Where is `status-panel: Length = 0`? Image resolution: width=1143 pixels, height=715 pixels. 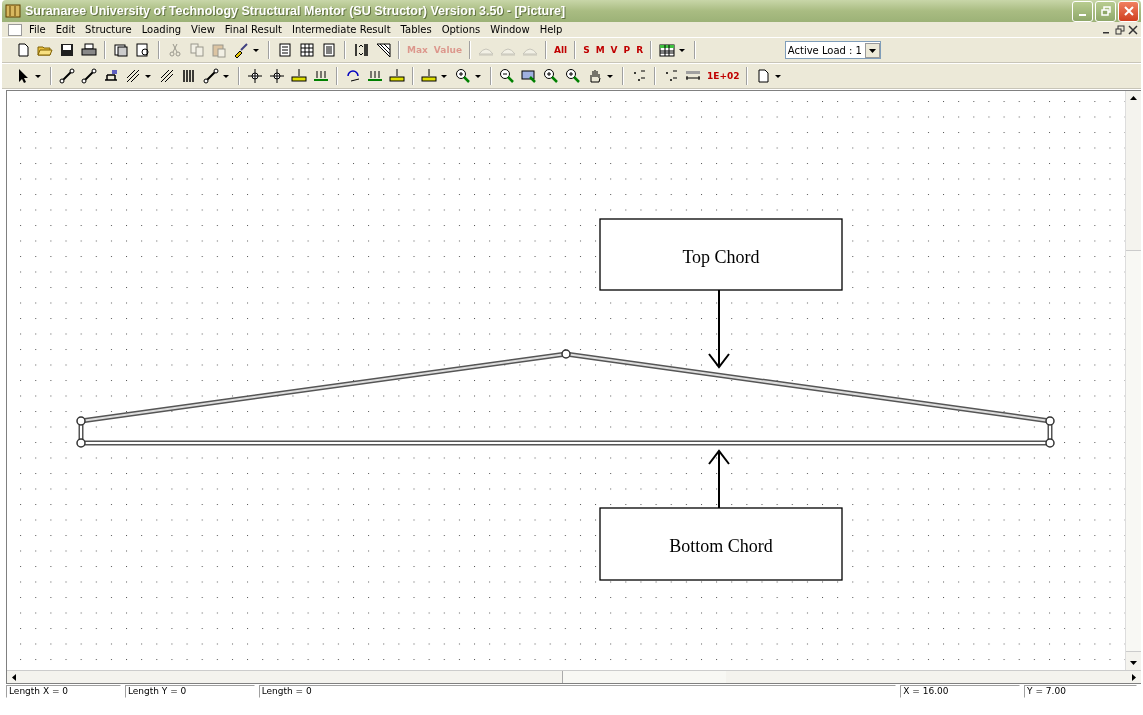
status-panel: Length = 0 is located at coordinates (577, 691).